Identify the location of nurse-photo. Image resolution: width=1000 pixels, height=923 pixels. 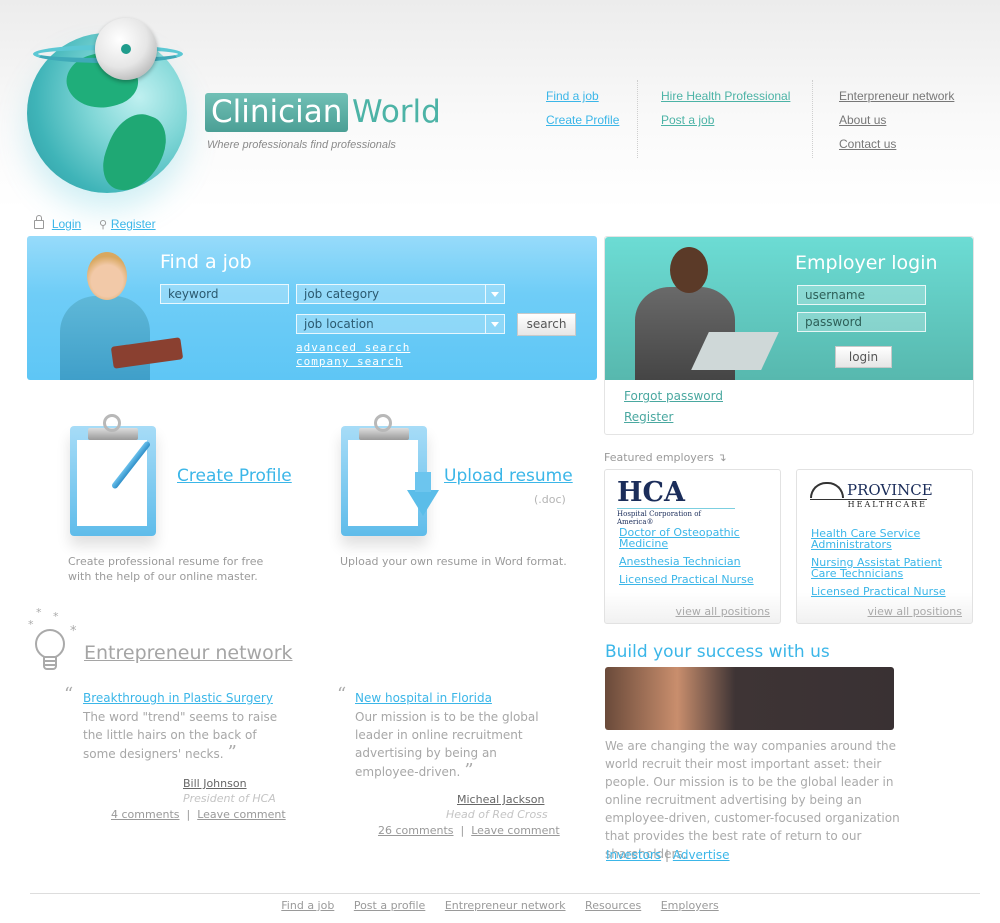
(118, 314).